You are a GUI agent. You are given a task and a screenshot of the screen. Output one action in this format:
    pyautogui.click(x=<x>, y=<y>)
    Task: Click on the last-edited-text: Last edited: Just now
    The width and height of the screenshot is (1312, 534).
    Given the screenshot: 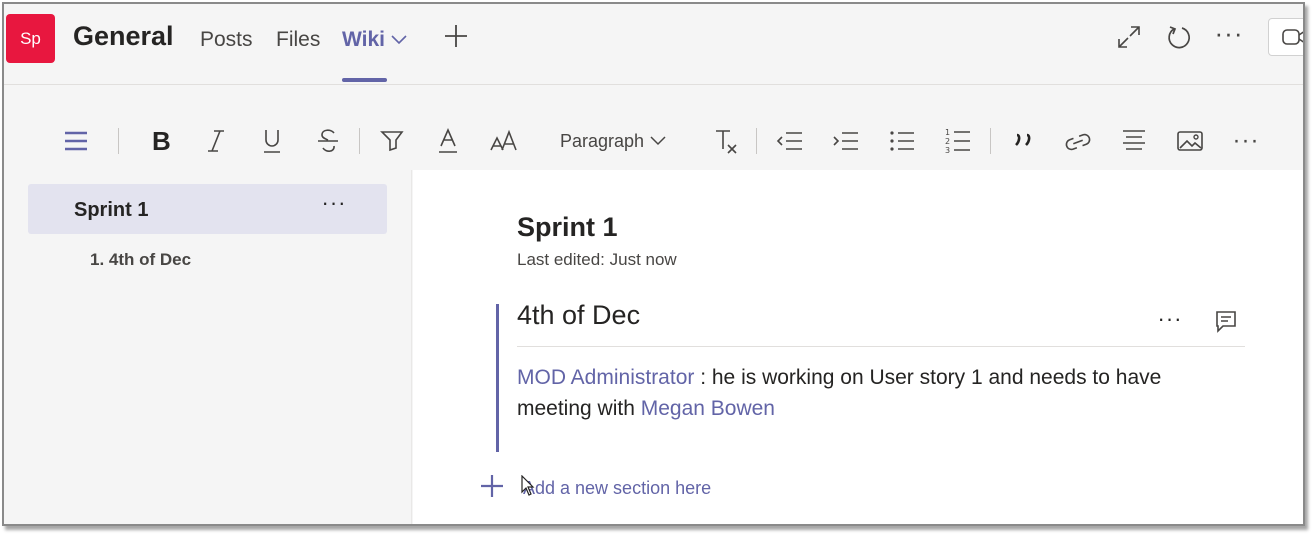 What is the action you would take?
    pyautogui.click(x=597, y=259)
    